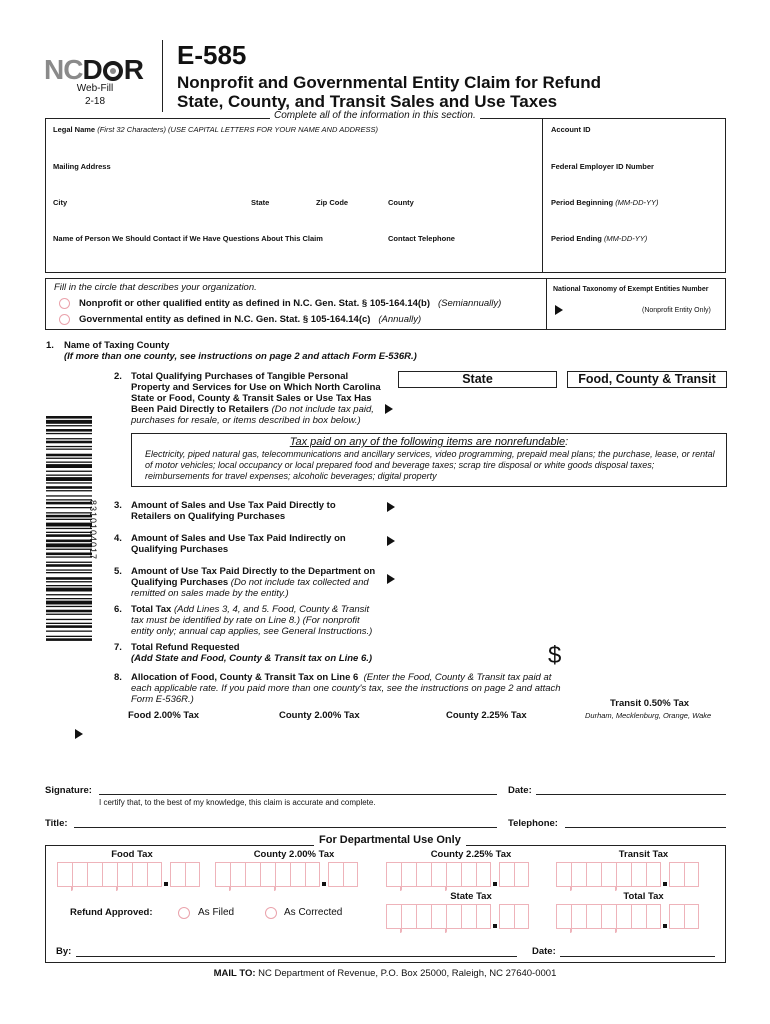 The image size is (770, 1024). I want to click on line2-state-field, so click(477, 402).